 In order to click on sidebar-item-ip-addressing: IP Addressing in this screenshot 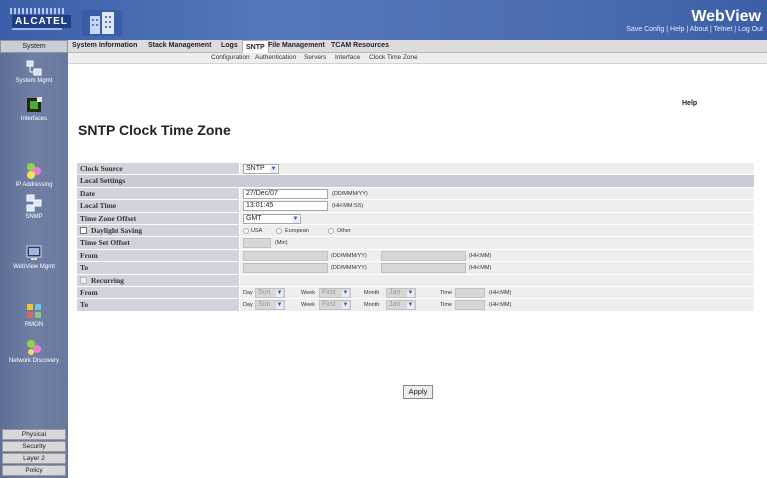, I will do `click(34, 175)`.